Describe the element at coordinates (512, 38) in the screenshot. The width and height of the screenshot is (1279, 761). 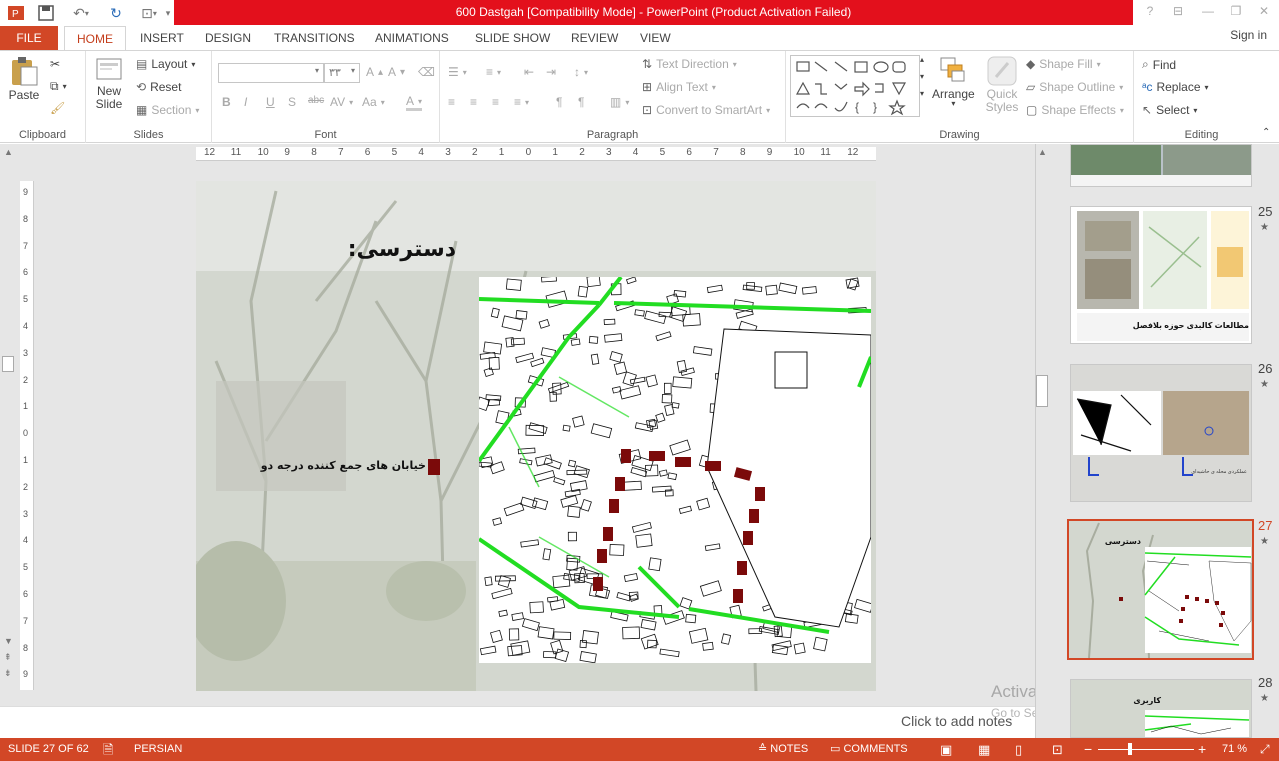
I see `tab-slide-show: SLIDE SHOW` at that location.